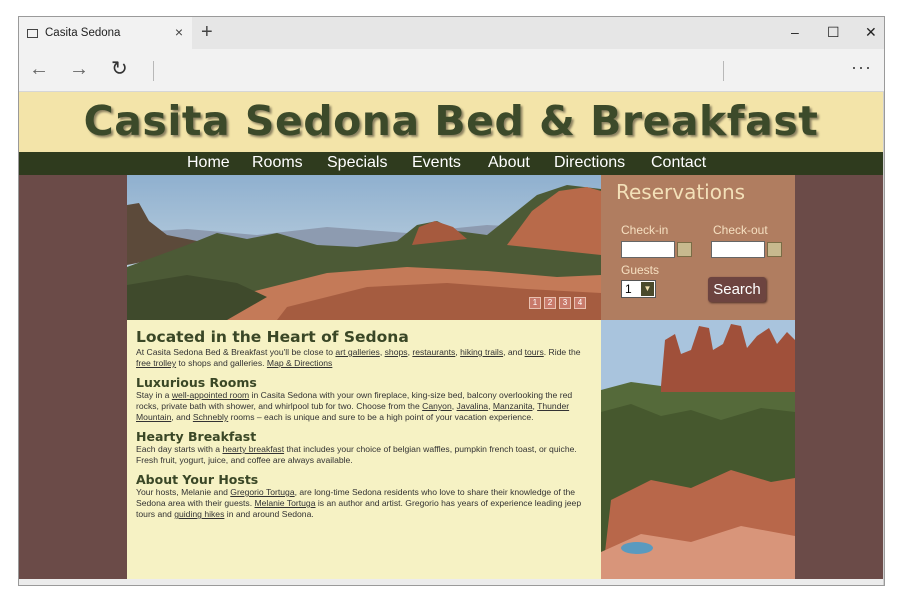 The width and height of the screenshot is (901, 595). What do you see at coordinates (208, 163) in the screenshot?
I see `nav-home: Home` at bounding box center [208, 163].